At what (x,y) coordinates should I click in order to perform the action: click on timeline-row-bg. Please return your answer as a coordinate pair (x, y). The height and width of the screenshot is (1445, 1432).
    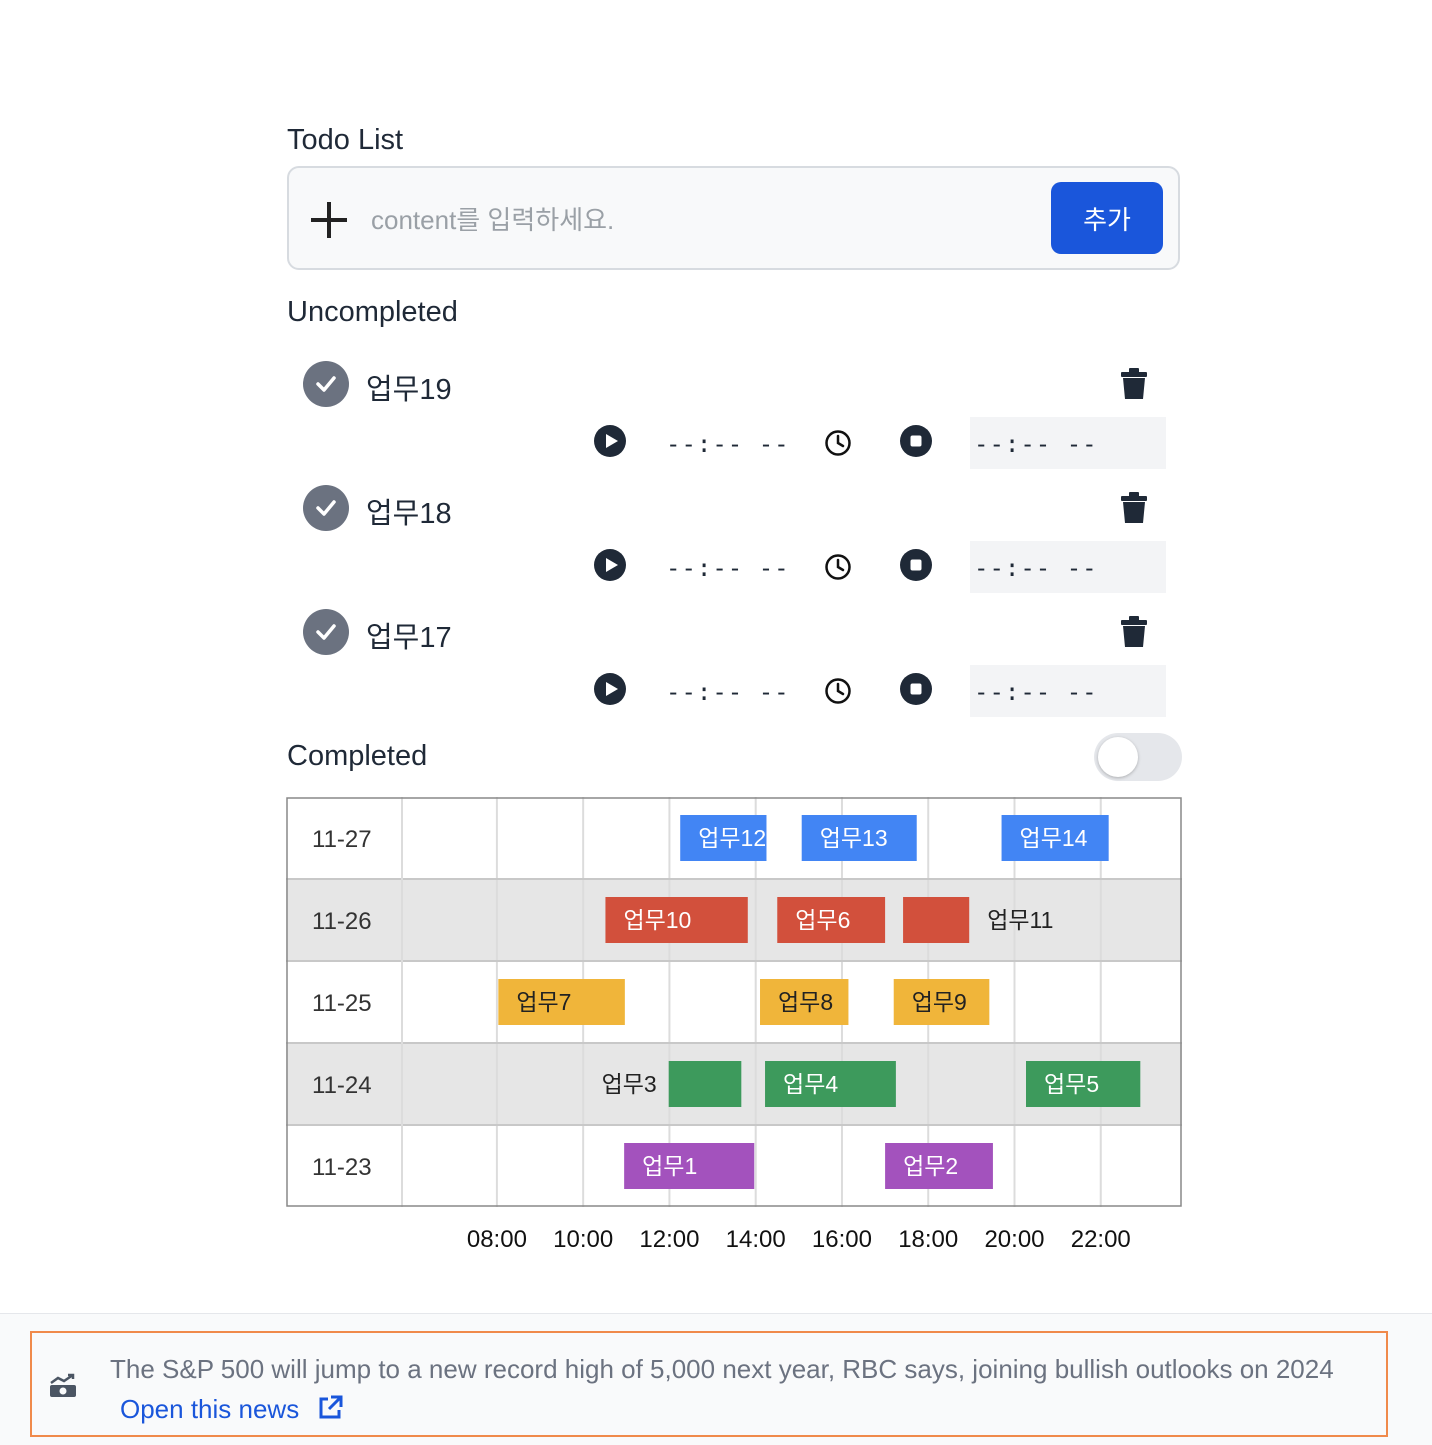
    Looking at the image, I should click on (734, 1002).